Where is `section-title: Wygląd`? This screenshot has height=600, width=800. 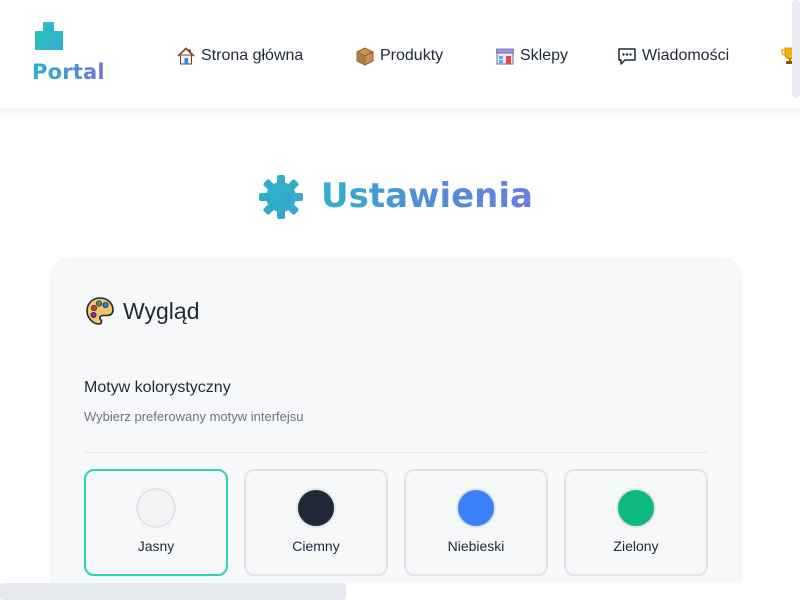 section-title: Wygląd is located at coordinates (161, 310).